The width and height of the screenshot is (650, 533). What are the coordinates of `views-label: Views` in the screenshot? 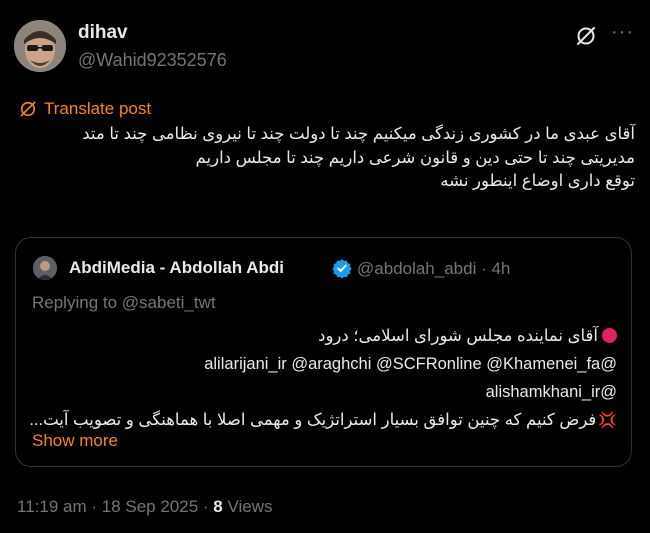 It's located at (247, 506).